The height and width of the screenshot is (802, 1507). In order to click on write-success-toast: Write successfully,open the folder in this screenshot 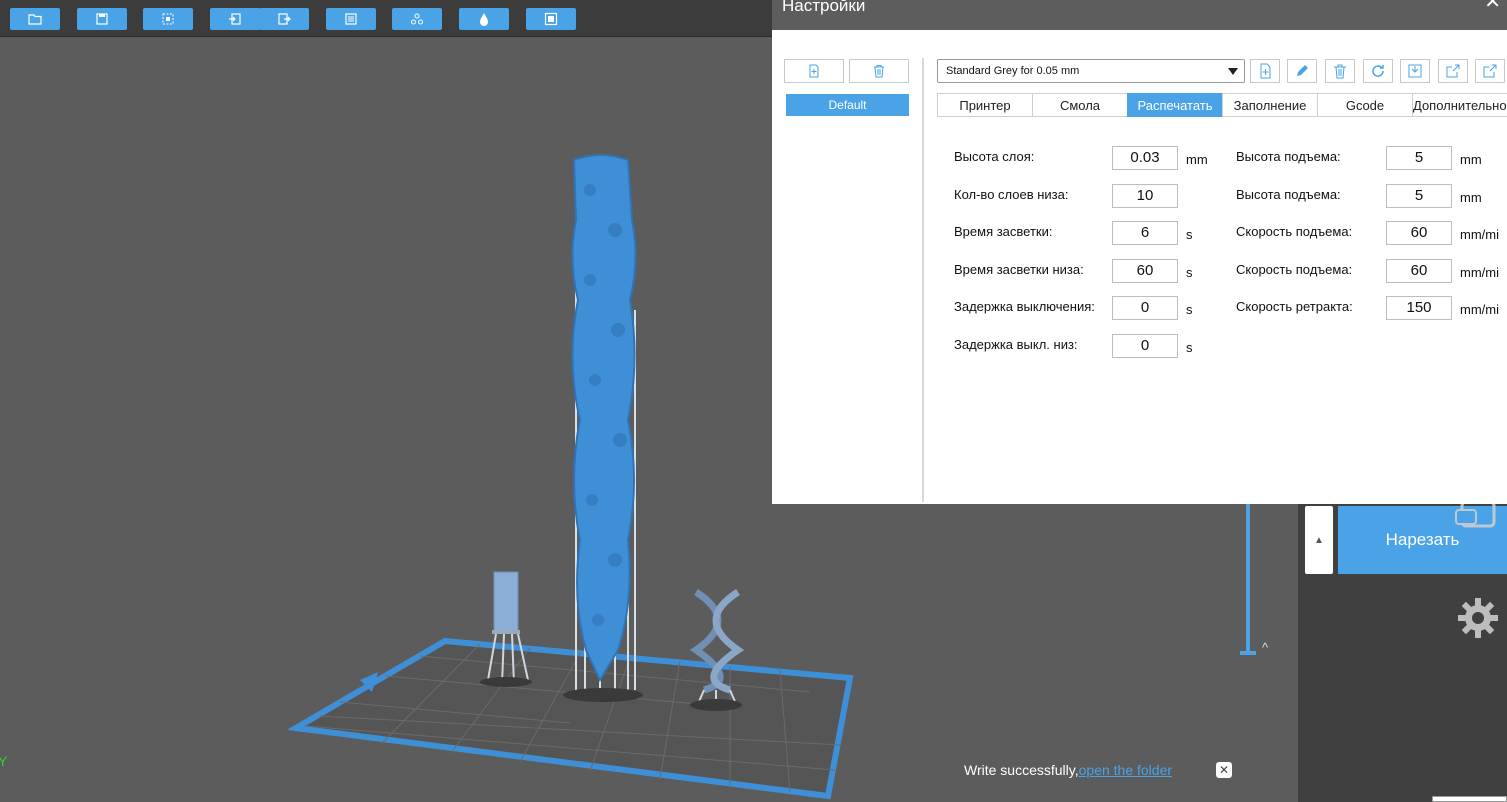, I will do `click(1068, 770)`.